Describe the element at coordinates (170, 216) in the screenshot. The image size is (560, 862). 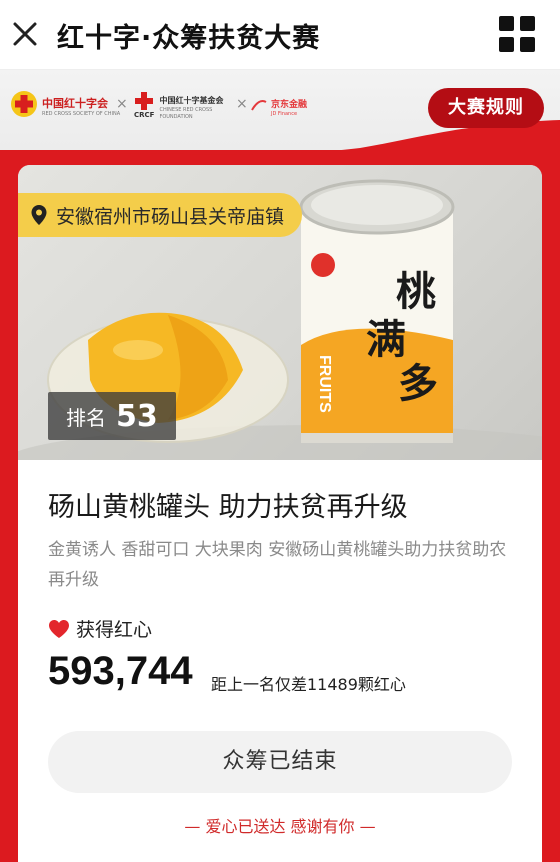
I see `location-text: 安徽宿州市砀山县关帝庙镇` at that location.